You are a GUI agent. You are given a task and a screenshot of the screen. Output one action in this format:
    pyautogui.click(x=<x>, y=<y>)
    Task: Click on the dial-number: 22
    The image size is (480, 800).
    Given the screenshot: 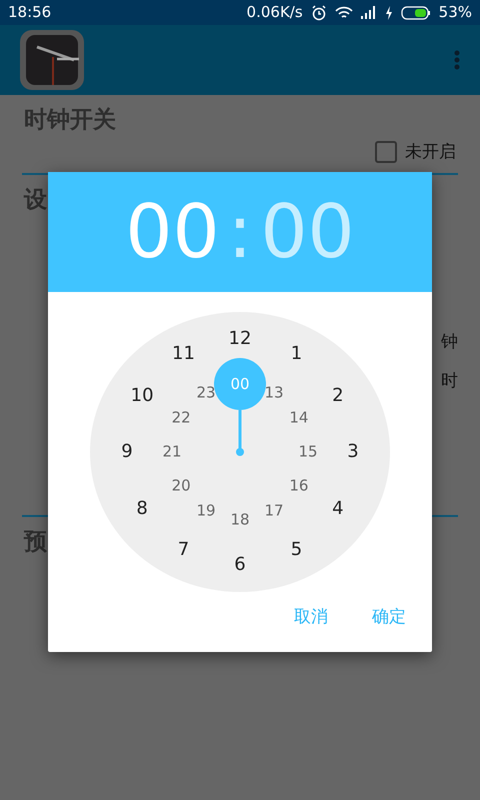 What is the action you would take?
    pyautogui.click(x=181, y=418)
    